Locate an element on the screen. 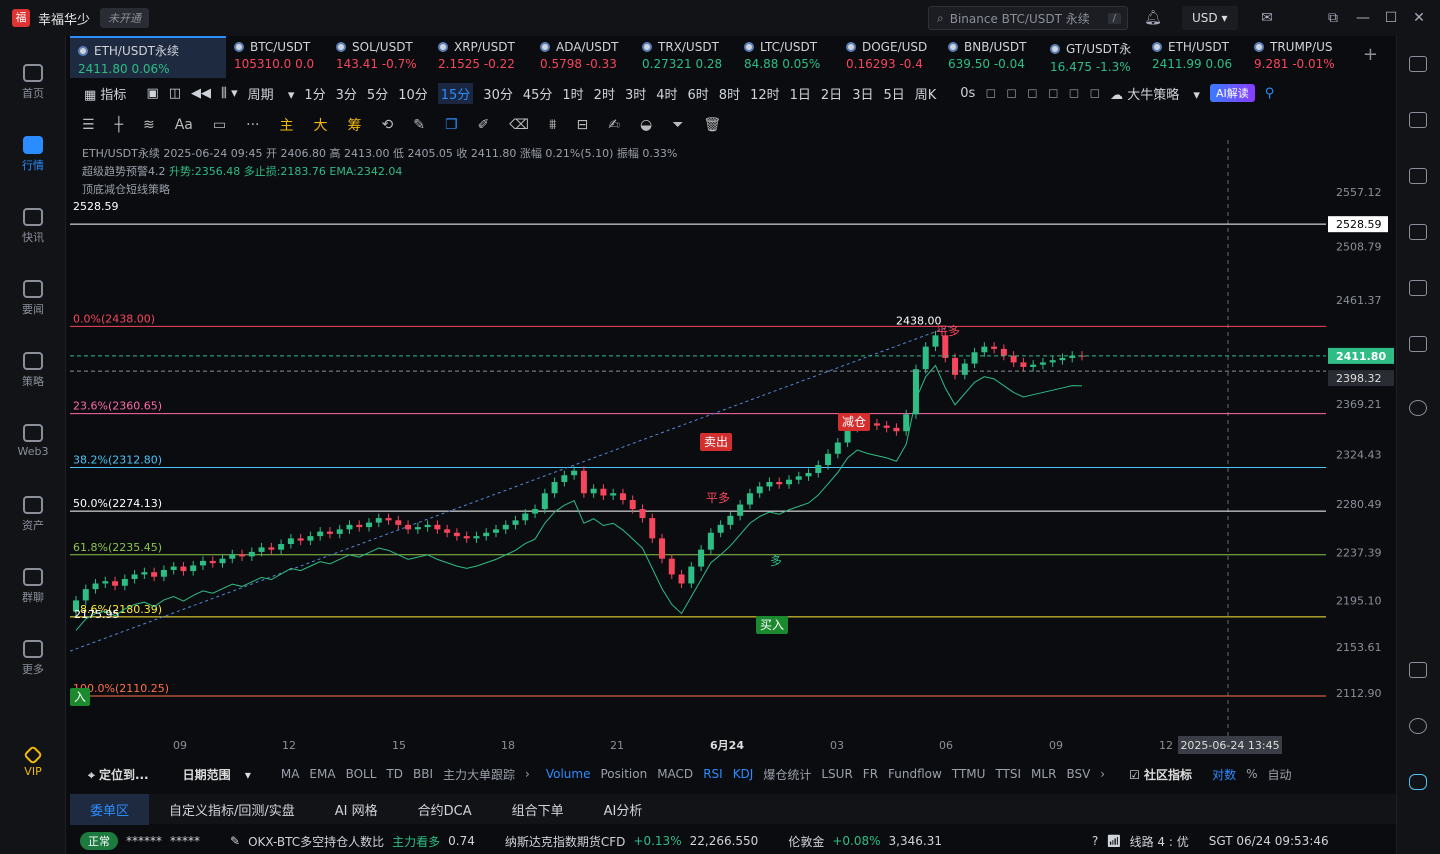 This screenshot has width=1440, height=854. ticker-tab: XRP/USDT 2.1525 -0.22 is located at coordinates (481, 57).